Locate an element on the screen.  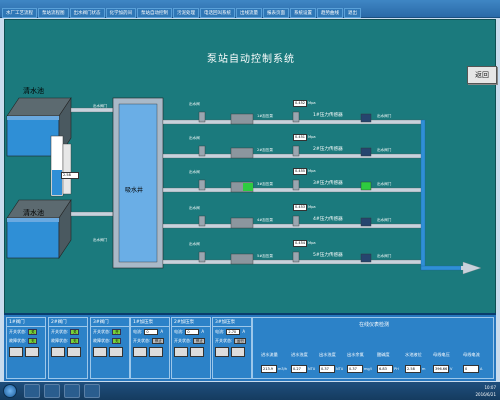
pump-state-value: 停止 is located at coordinates (199, 340).